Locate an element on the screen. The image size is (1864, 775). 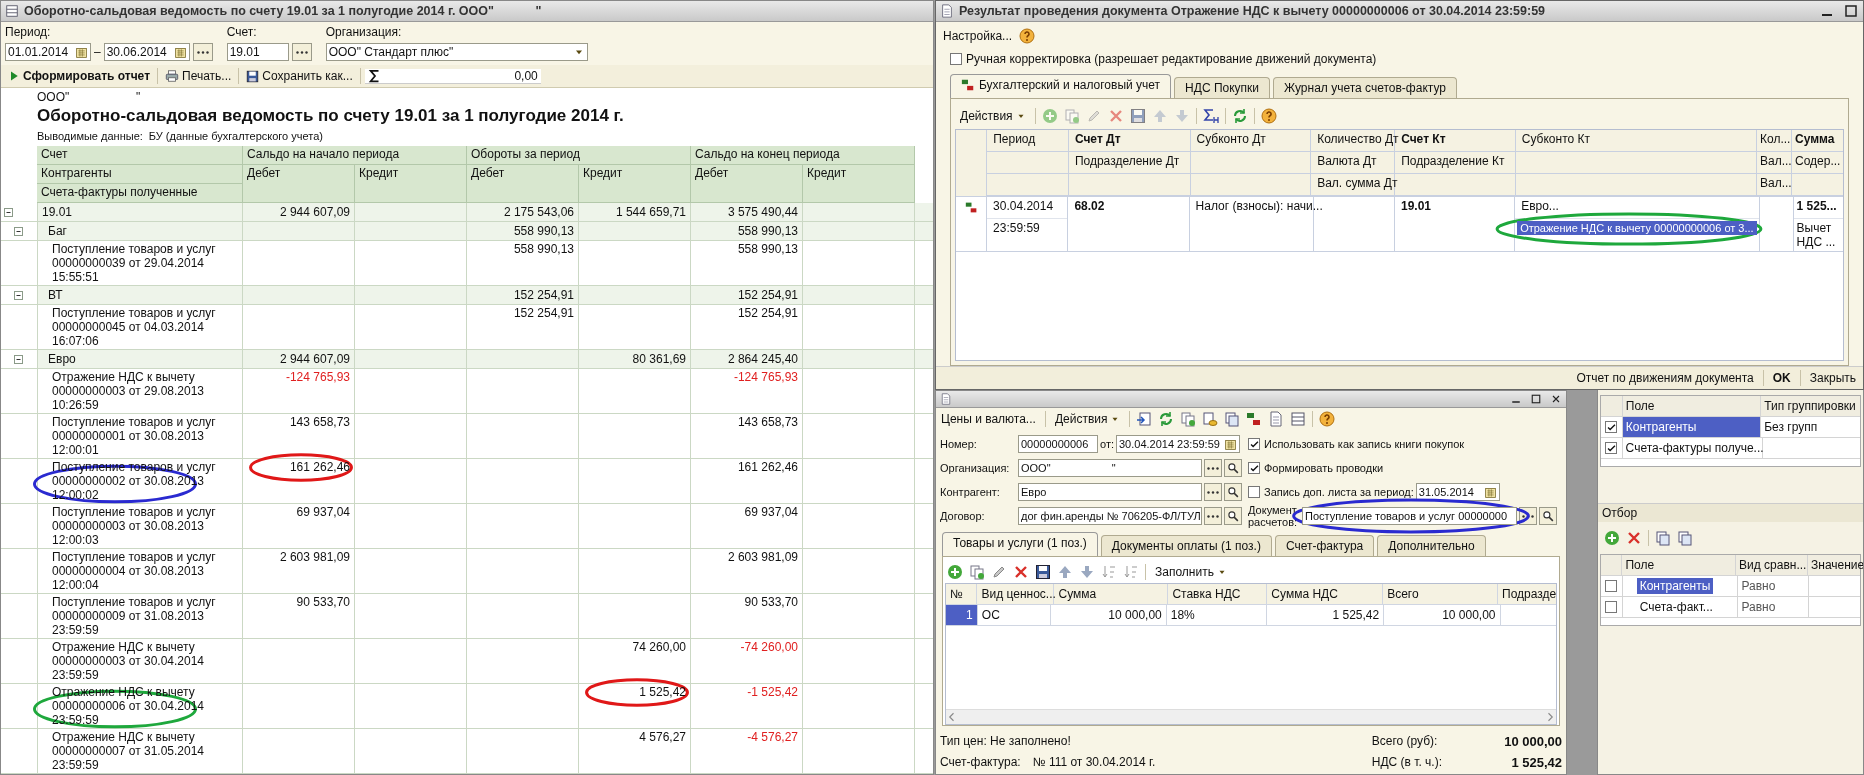
number-field: 00000000006 is located at coordinates (1058, 444).